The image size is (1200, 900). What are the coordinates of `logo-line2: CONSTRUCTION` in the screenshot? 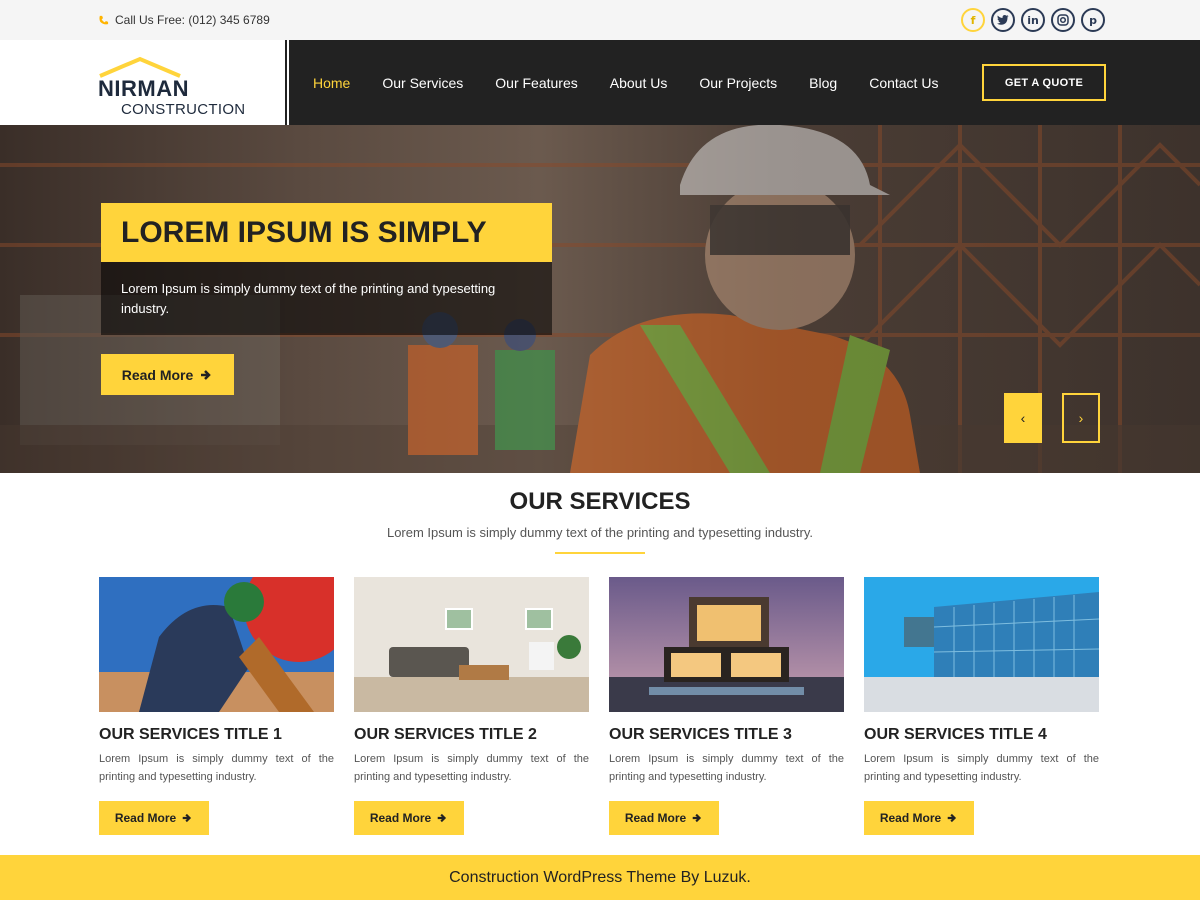 It's located at (183, 109).